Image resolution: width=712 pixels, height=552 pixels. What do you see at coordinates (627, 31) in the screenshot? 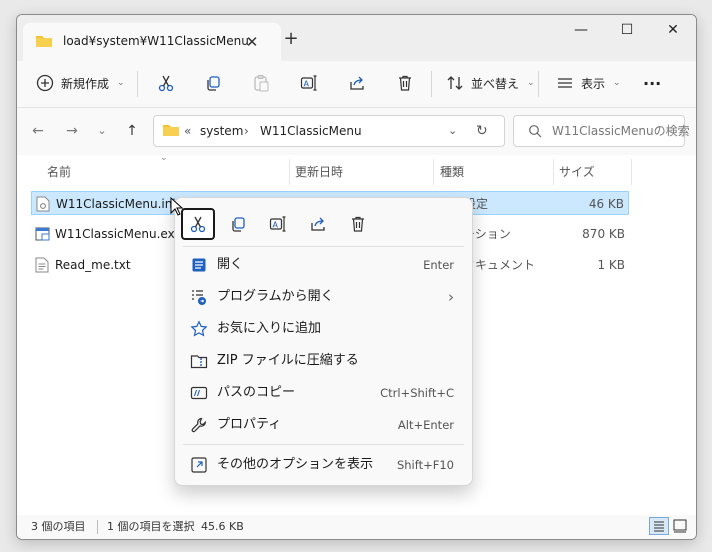
I see `maximize-button: ☐` at bounding box center [627, 31].